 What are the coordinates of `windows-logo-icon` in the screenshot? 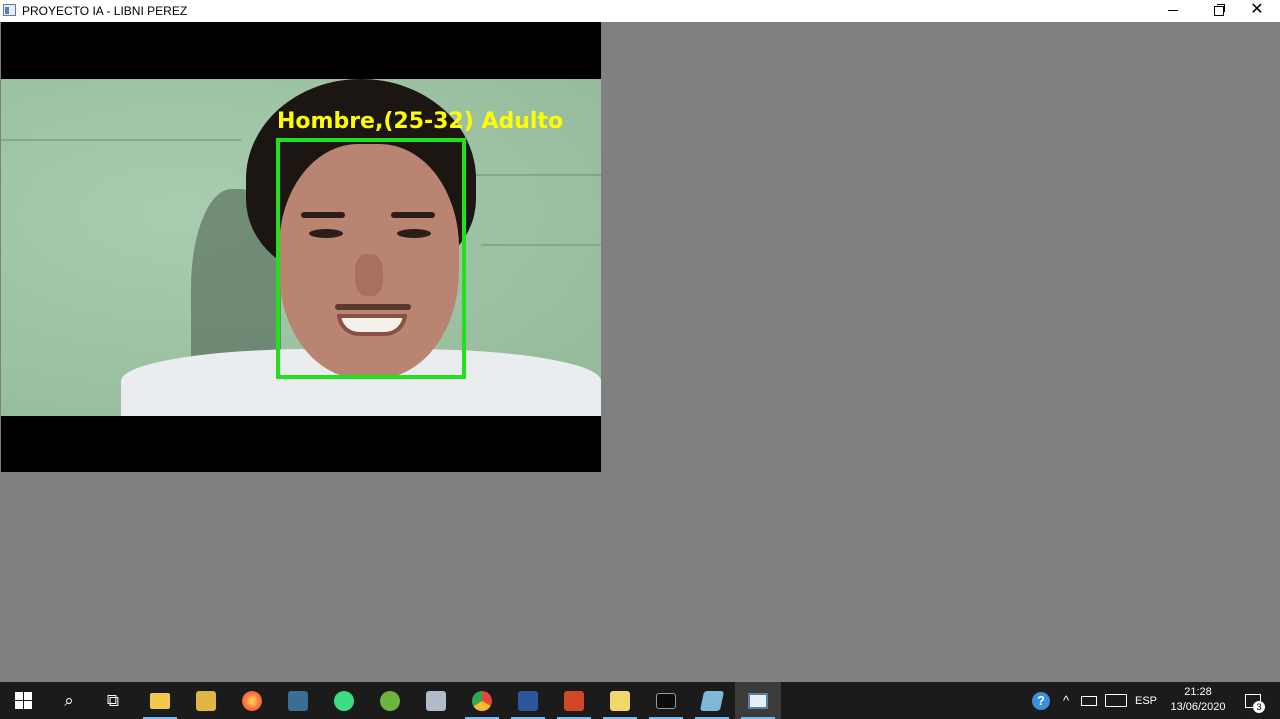 It's located at (23, 700).